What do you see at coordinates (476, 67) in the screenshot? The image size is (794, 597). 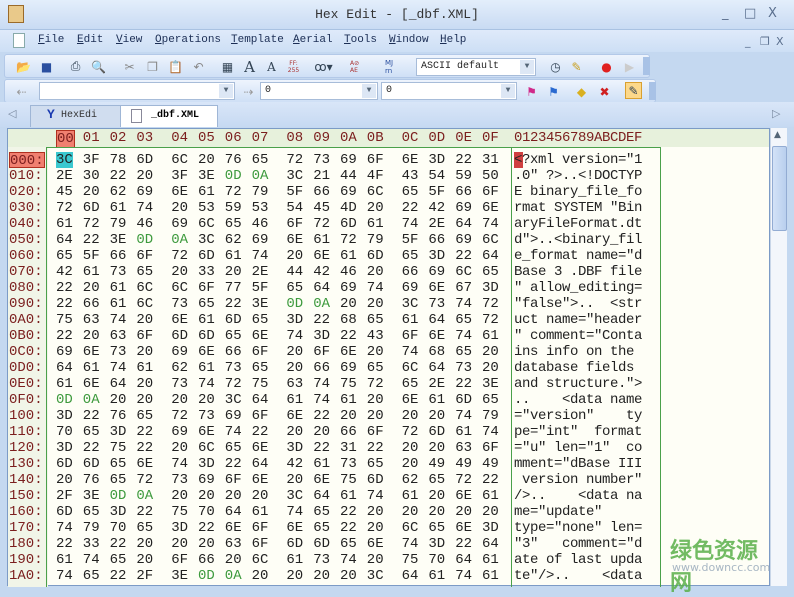 I see `charset-select: ASCII default ▼` at bounding box center [476, 67].